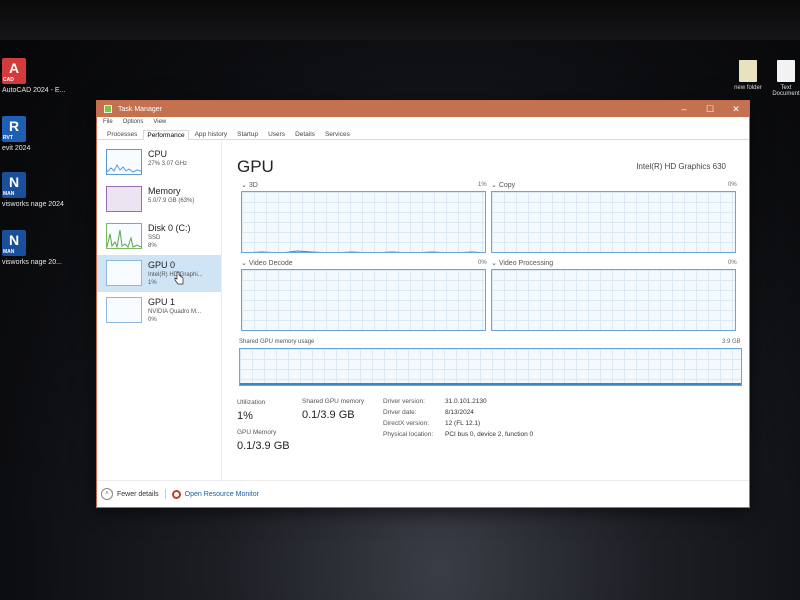 This screenshot has height=600, width=800. I want to click on graph-copy-percent: 0%, so click(732, 185).